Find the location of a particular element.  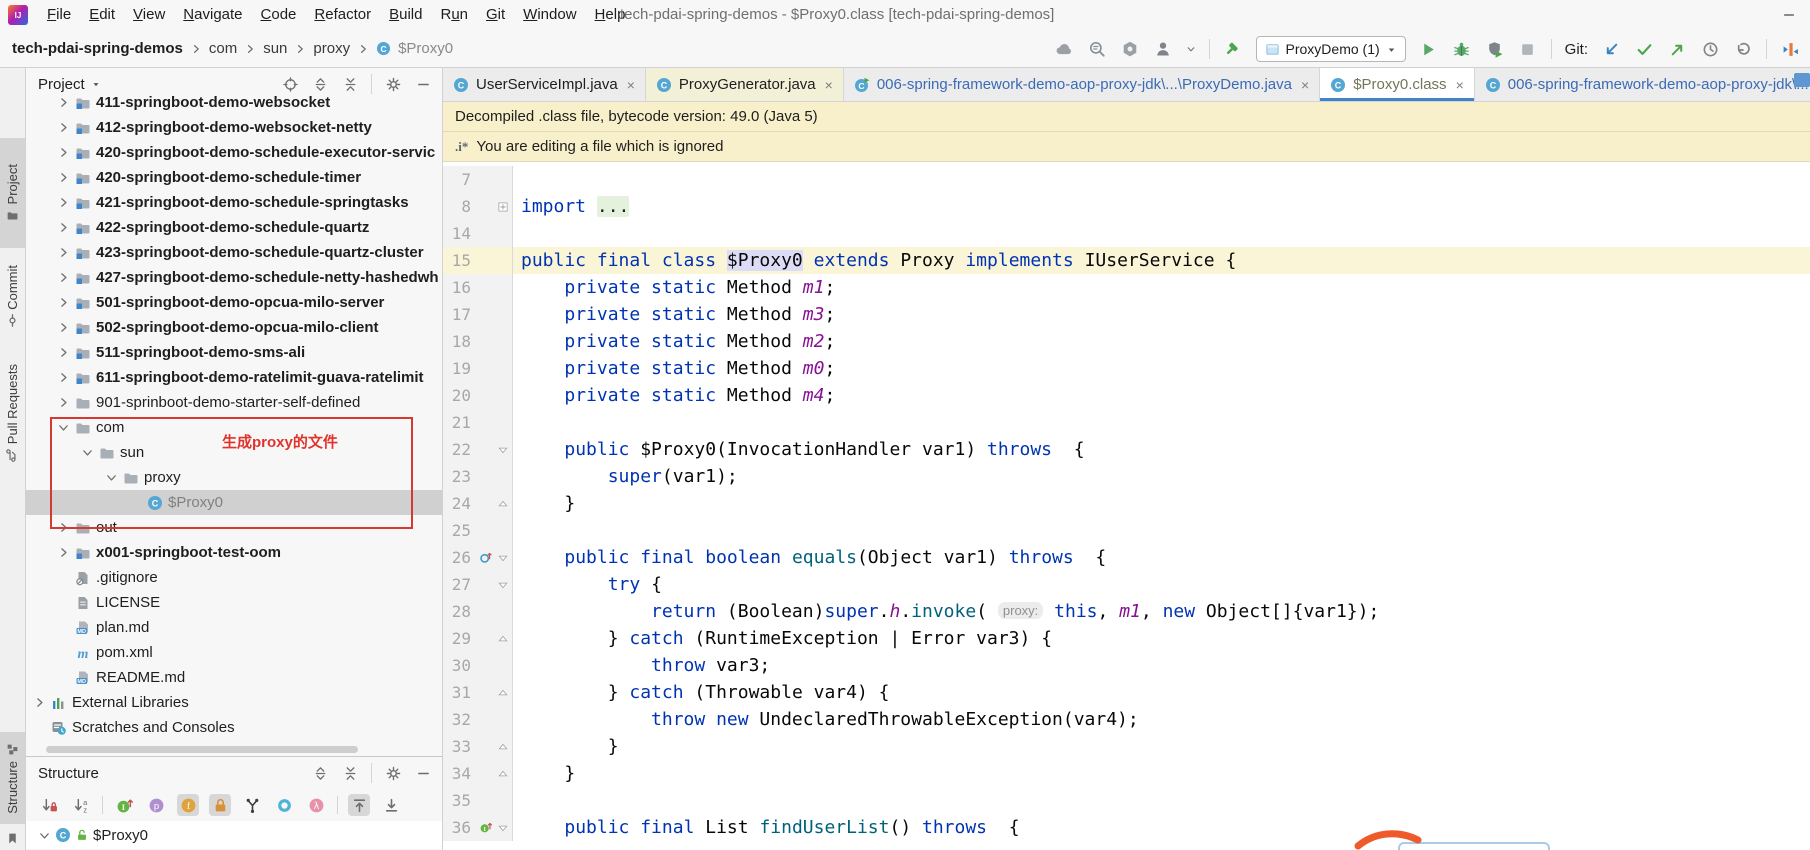

menu-item-run: Run is located at coordinates (454, 15).